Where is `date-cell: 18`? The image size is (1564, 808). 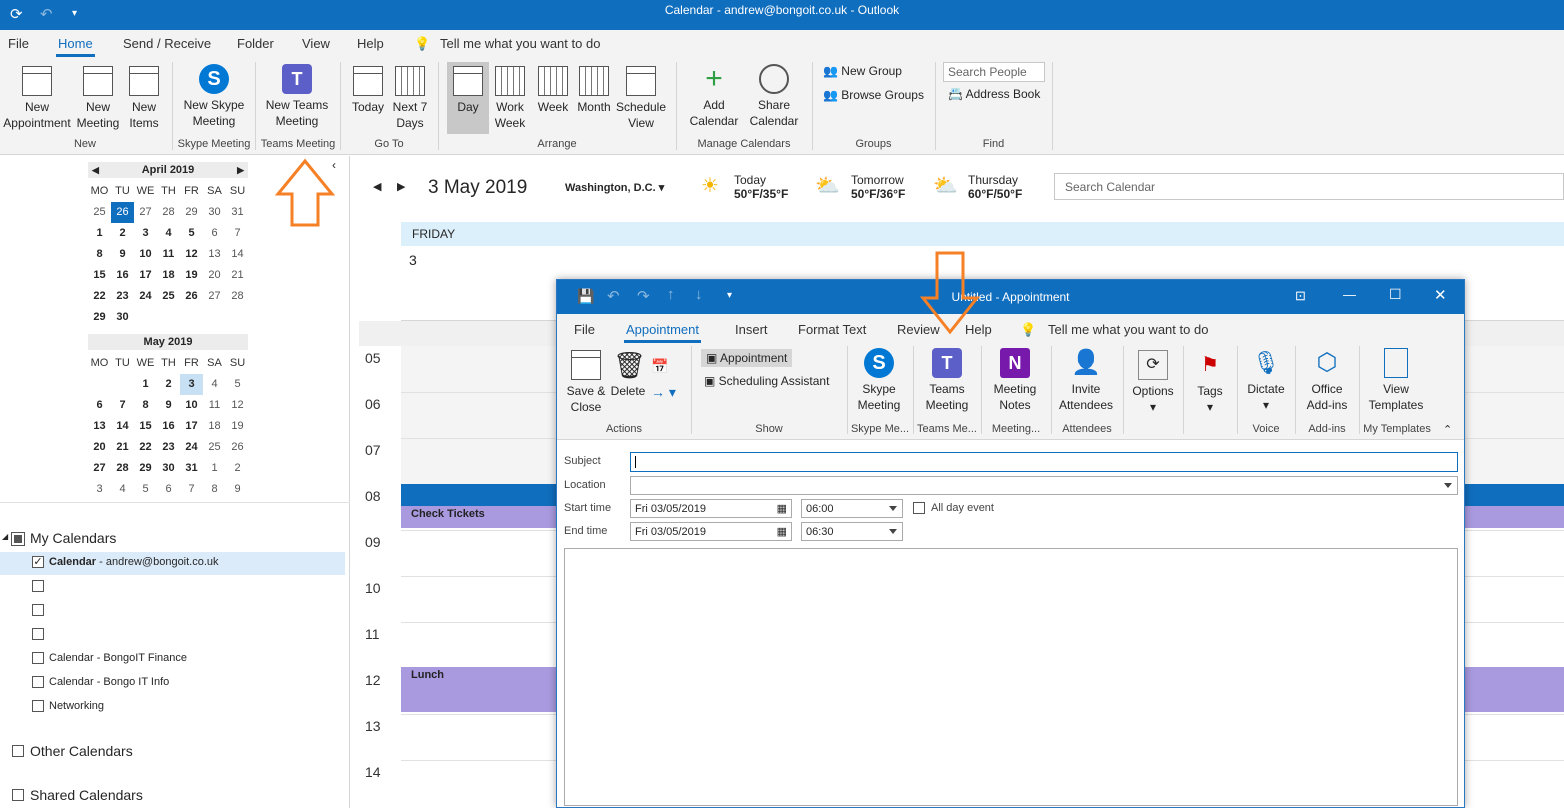 date-cell: 18 is located at coordinates (168, 275).